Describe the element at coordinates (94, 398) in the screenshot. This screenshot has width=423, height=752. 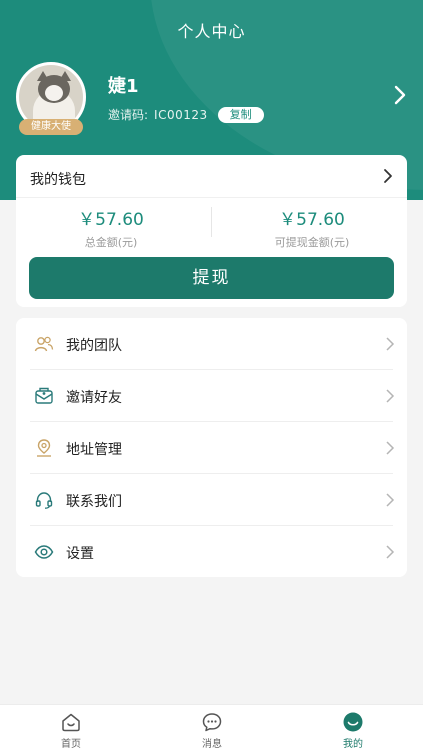
I see `menu-item-label: 邀请好友` at that location.